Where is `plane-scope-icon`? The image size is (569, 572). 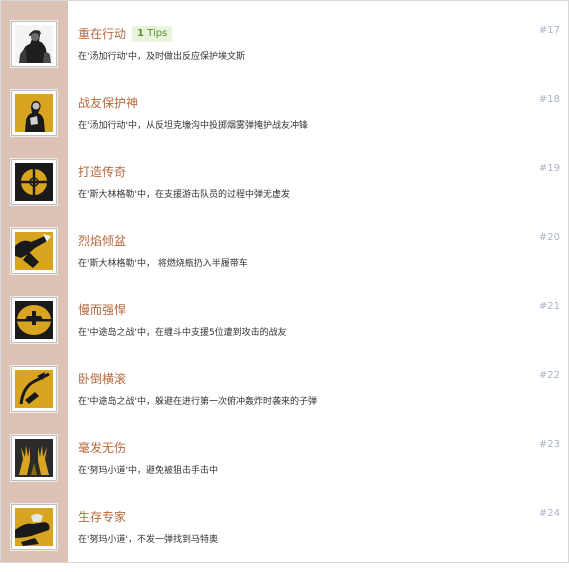 plane-scope-icon is located at coordinates (34, 320).